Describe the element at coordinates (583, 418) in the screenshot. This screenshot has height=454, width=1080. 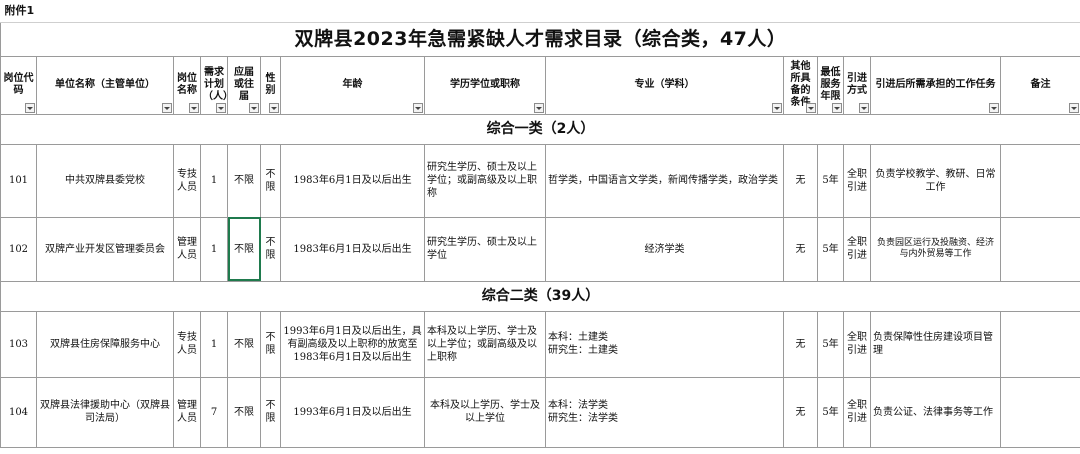
I see `major-postgrad: 研究生：法学类` at that location.